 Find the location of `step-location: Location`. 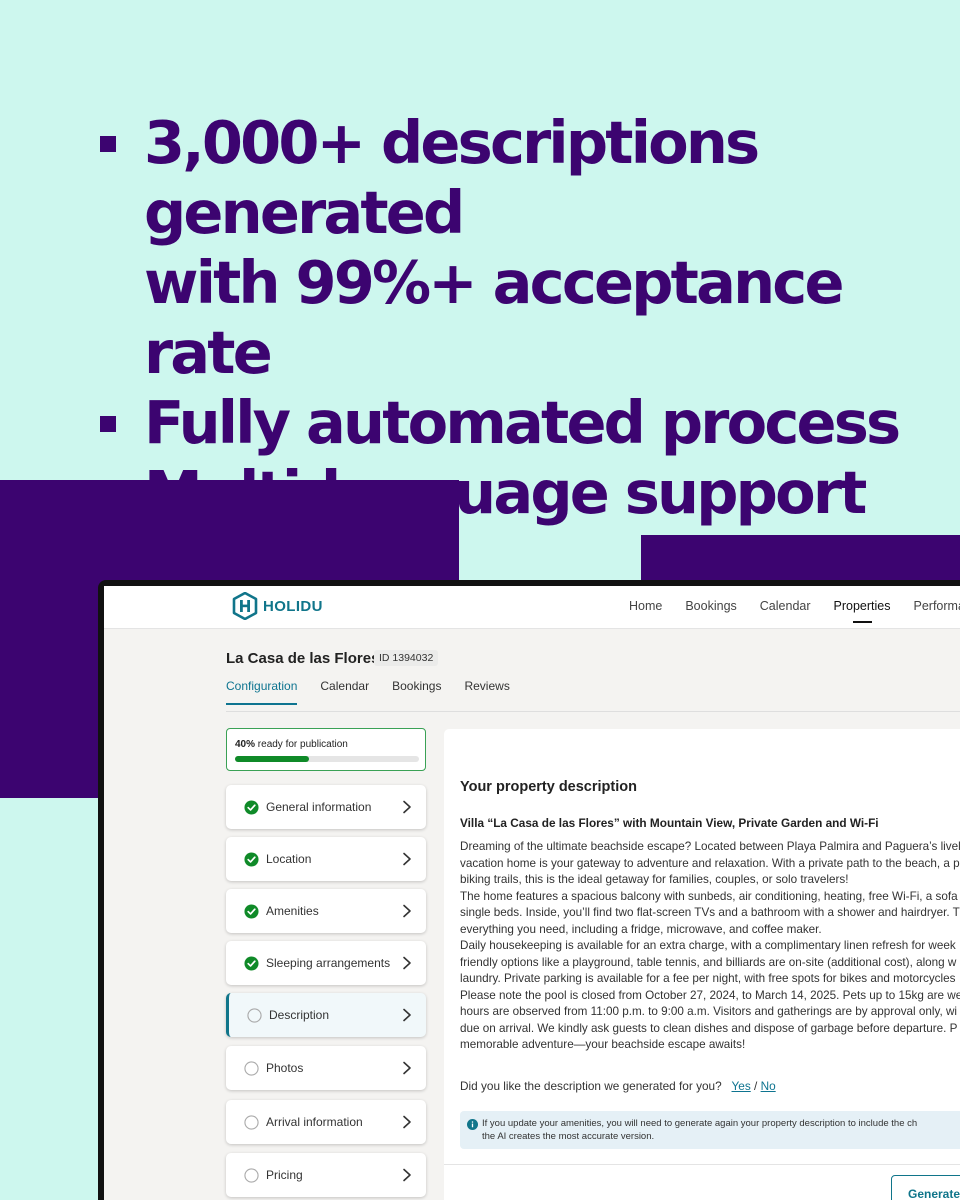

step-location: Location is located at coordinates (326, 859).